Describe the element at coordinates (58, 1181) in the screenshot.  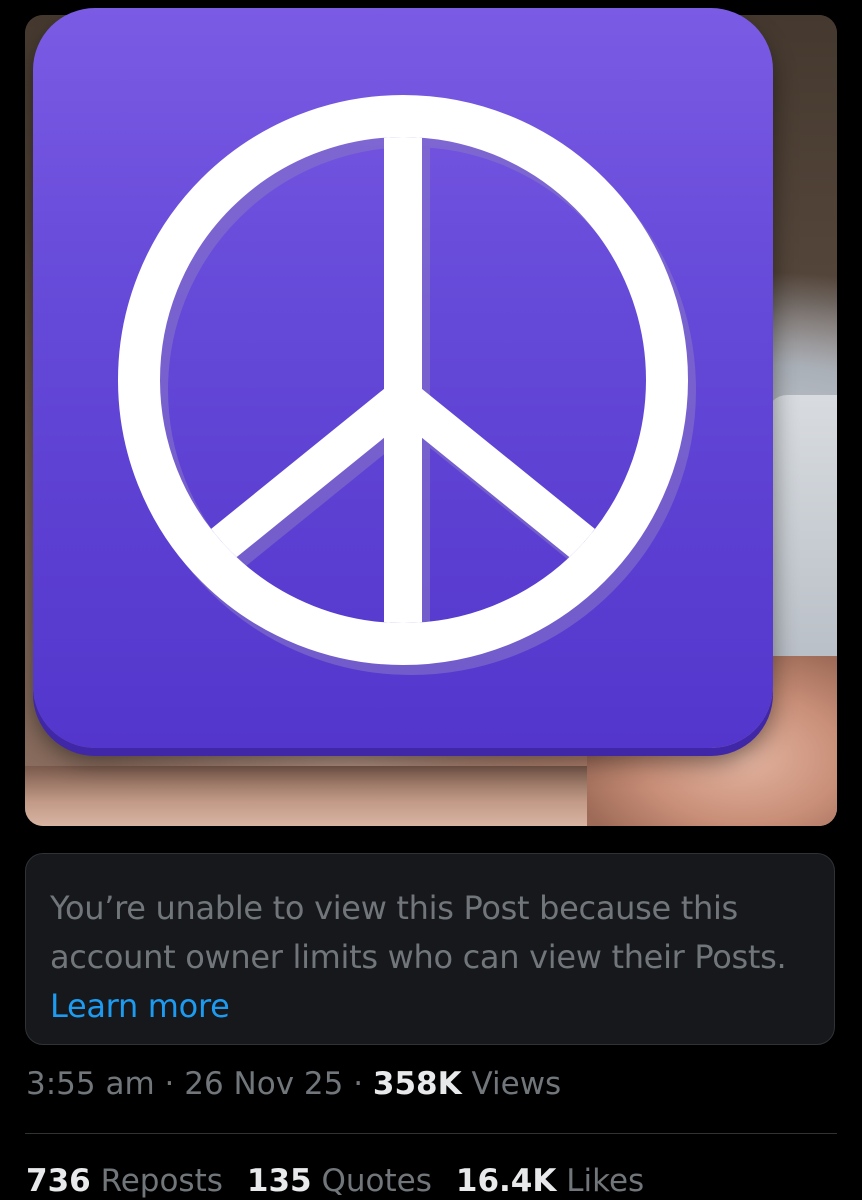
I see `reposts-count: 736` at that location.